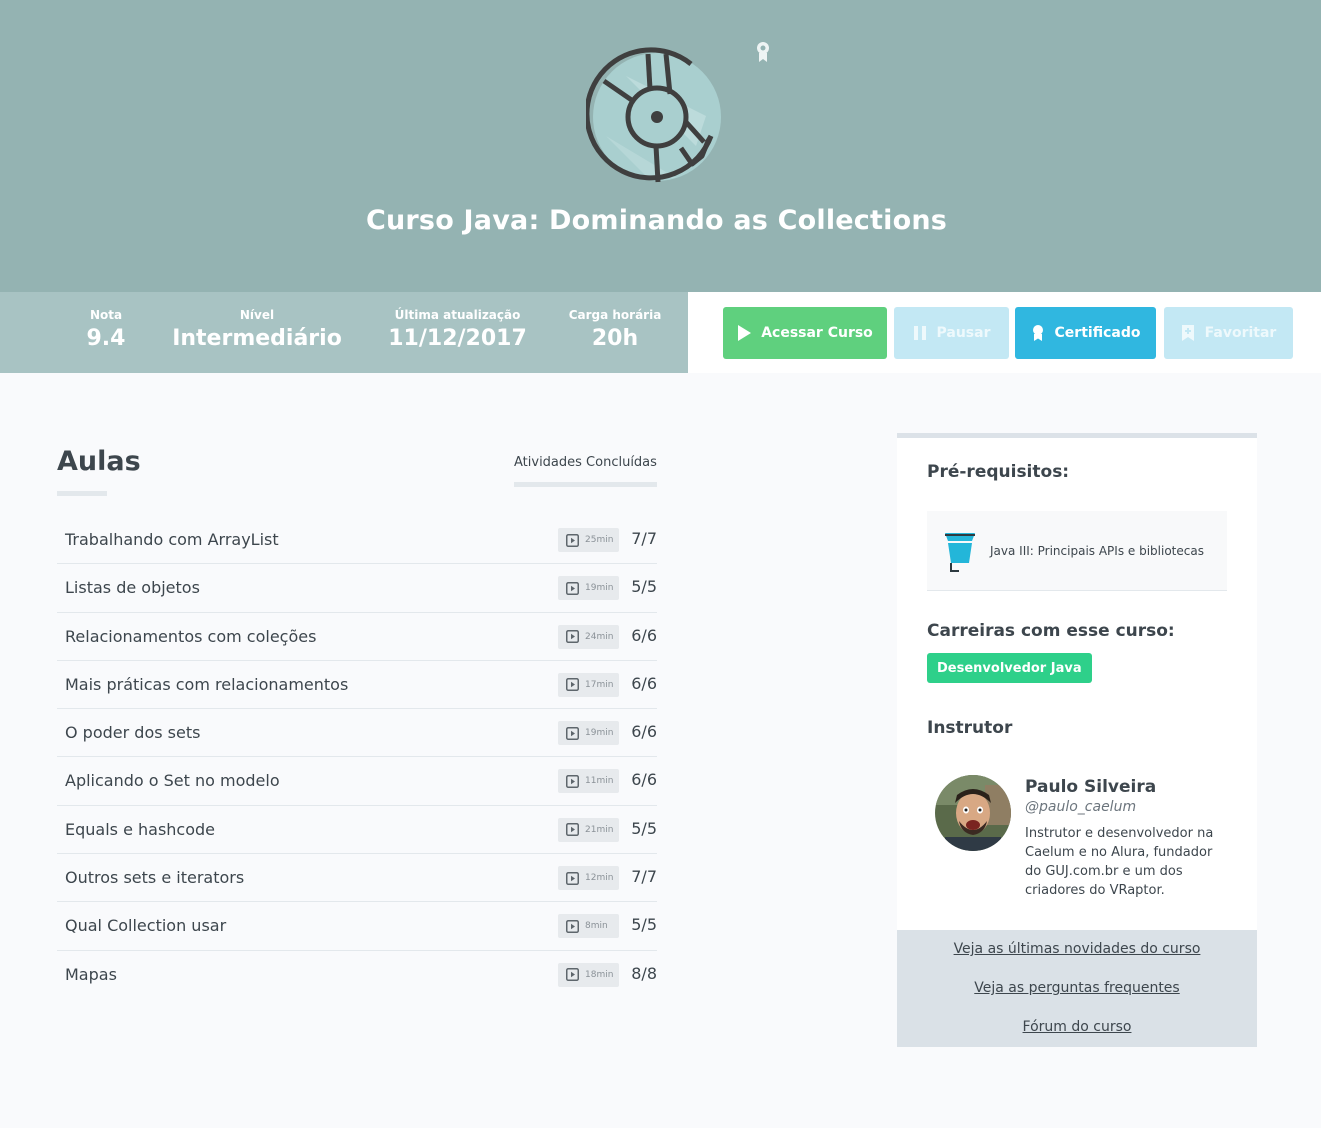 The height and width of the screenshot is (1128, 1321). I want to click on lesson-title: Aplicando o Set no modelo, so click(172, 781).